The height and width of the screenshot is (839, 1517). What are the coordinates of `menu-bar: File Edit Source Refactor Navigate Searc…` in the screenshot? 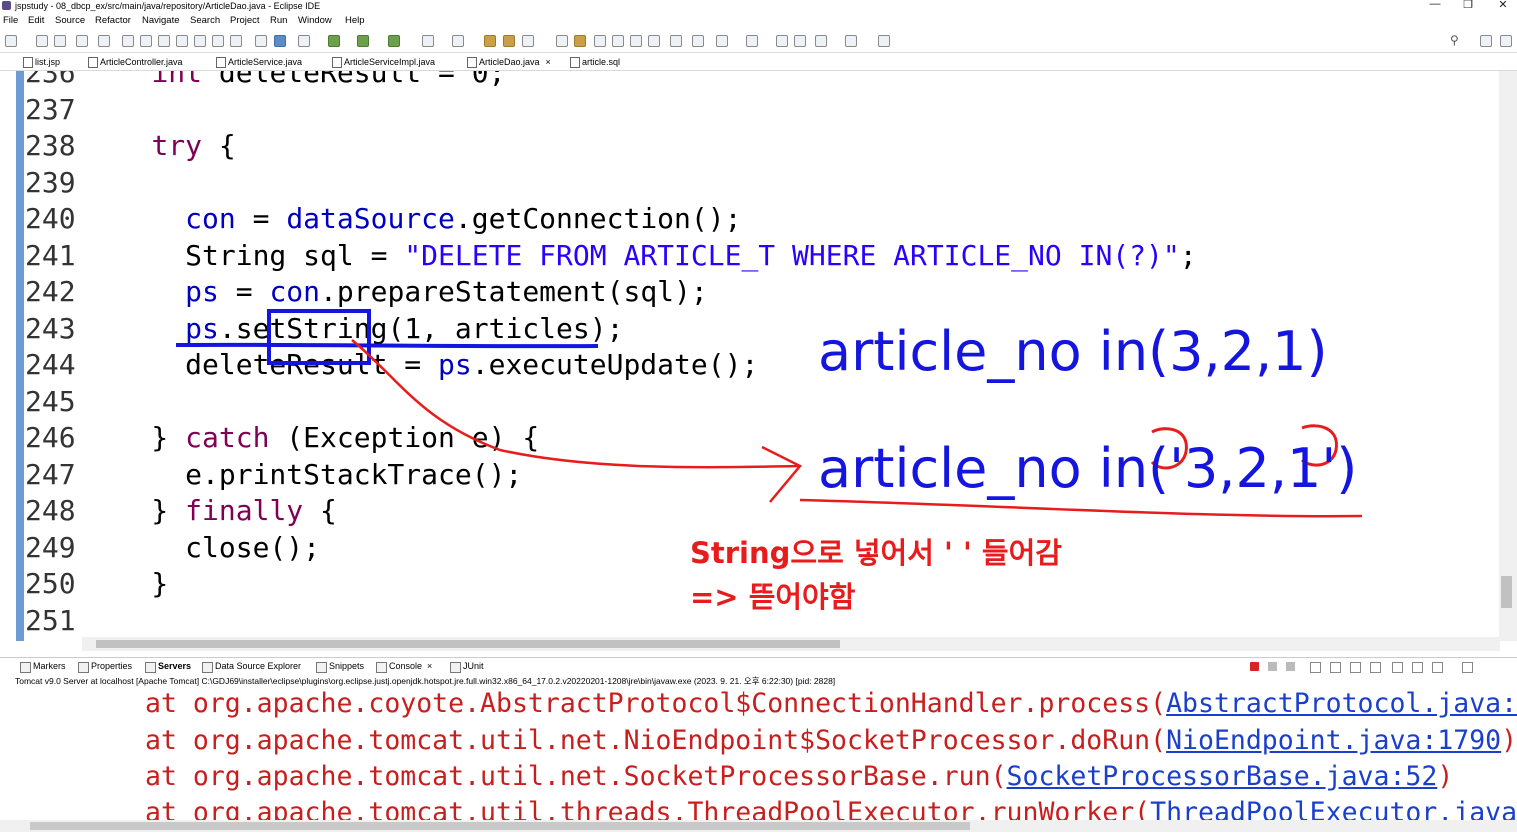 It's located at (758, 21).